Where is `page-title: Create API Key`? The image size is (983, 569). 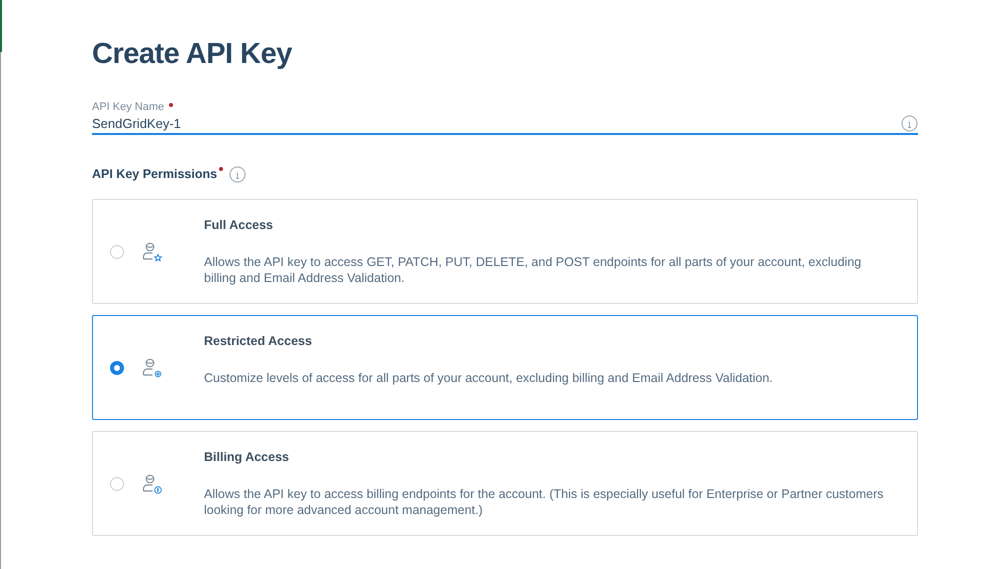
page-title: Create API Key is located at coordinates (193, 54).